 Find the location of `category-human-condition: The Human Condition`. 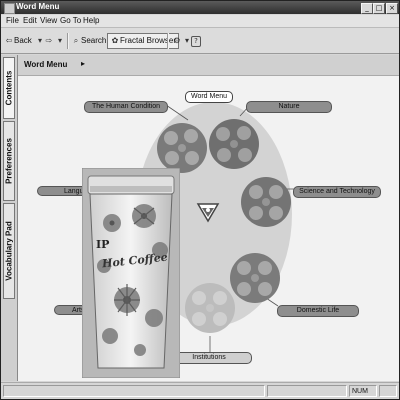

category-human-condition: The Human Condition is located at coordinates (126, 107).